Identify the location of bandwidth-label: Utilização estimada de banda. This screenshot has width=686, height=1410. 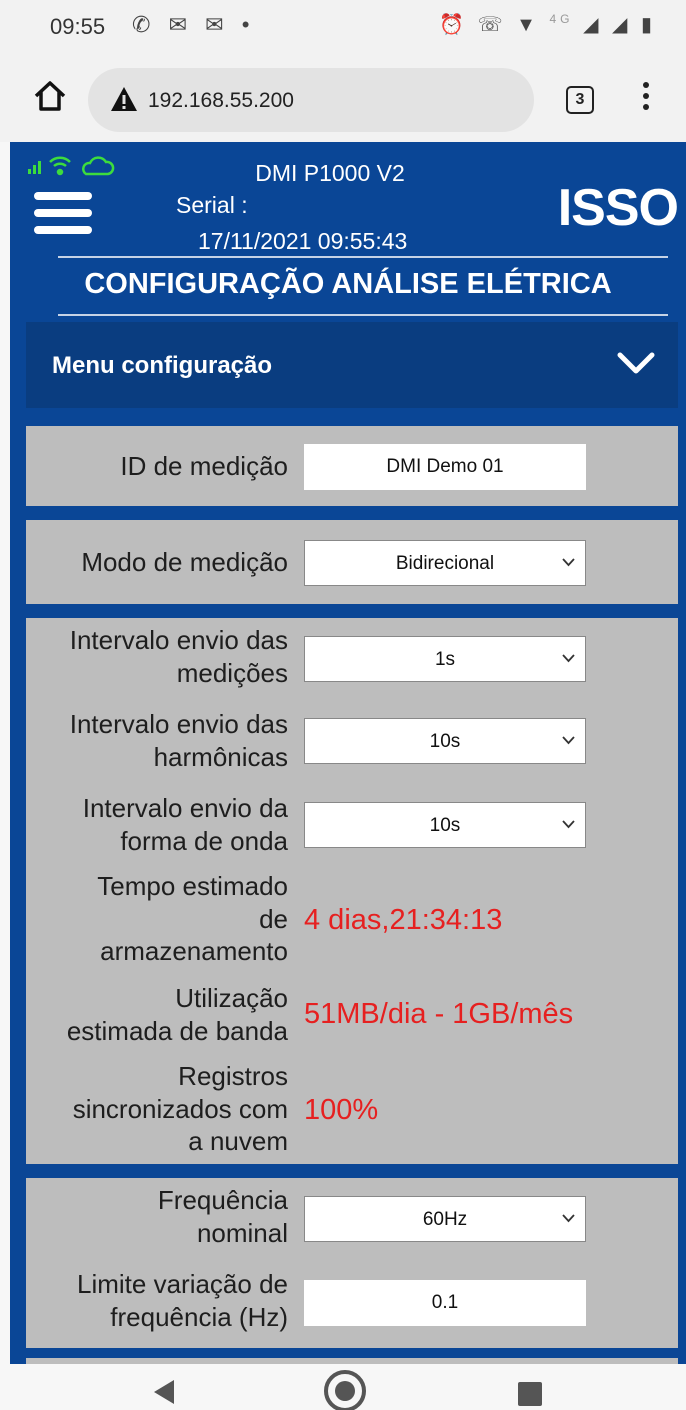
(177, 1014).